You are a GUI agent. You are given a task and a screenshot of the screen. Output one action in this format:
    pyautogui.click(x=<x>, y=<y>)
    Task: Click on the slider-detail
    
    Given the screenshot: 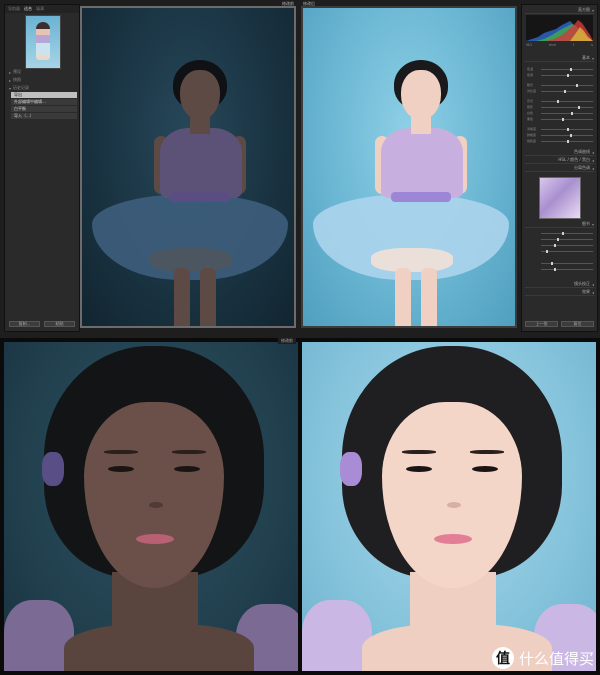 What is the action you would take?
    pyautogui.click(x=560, y=245)
    